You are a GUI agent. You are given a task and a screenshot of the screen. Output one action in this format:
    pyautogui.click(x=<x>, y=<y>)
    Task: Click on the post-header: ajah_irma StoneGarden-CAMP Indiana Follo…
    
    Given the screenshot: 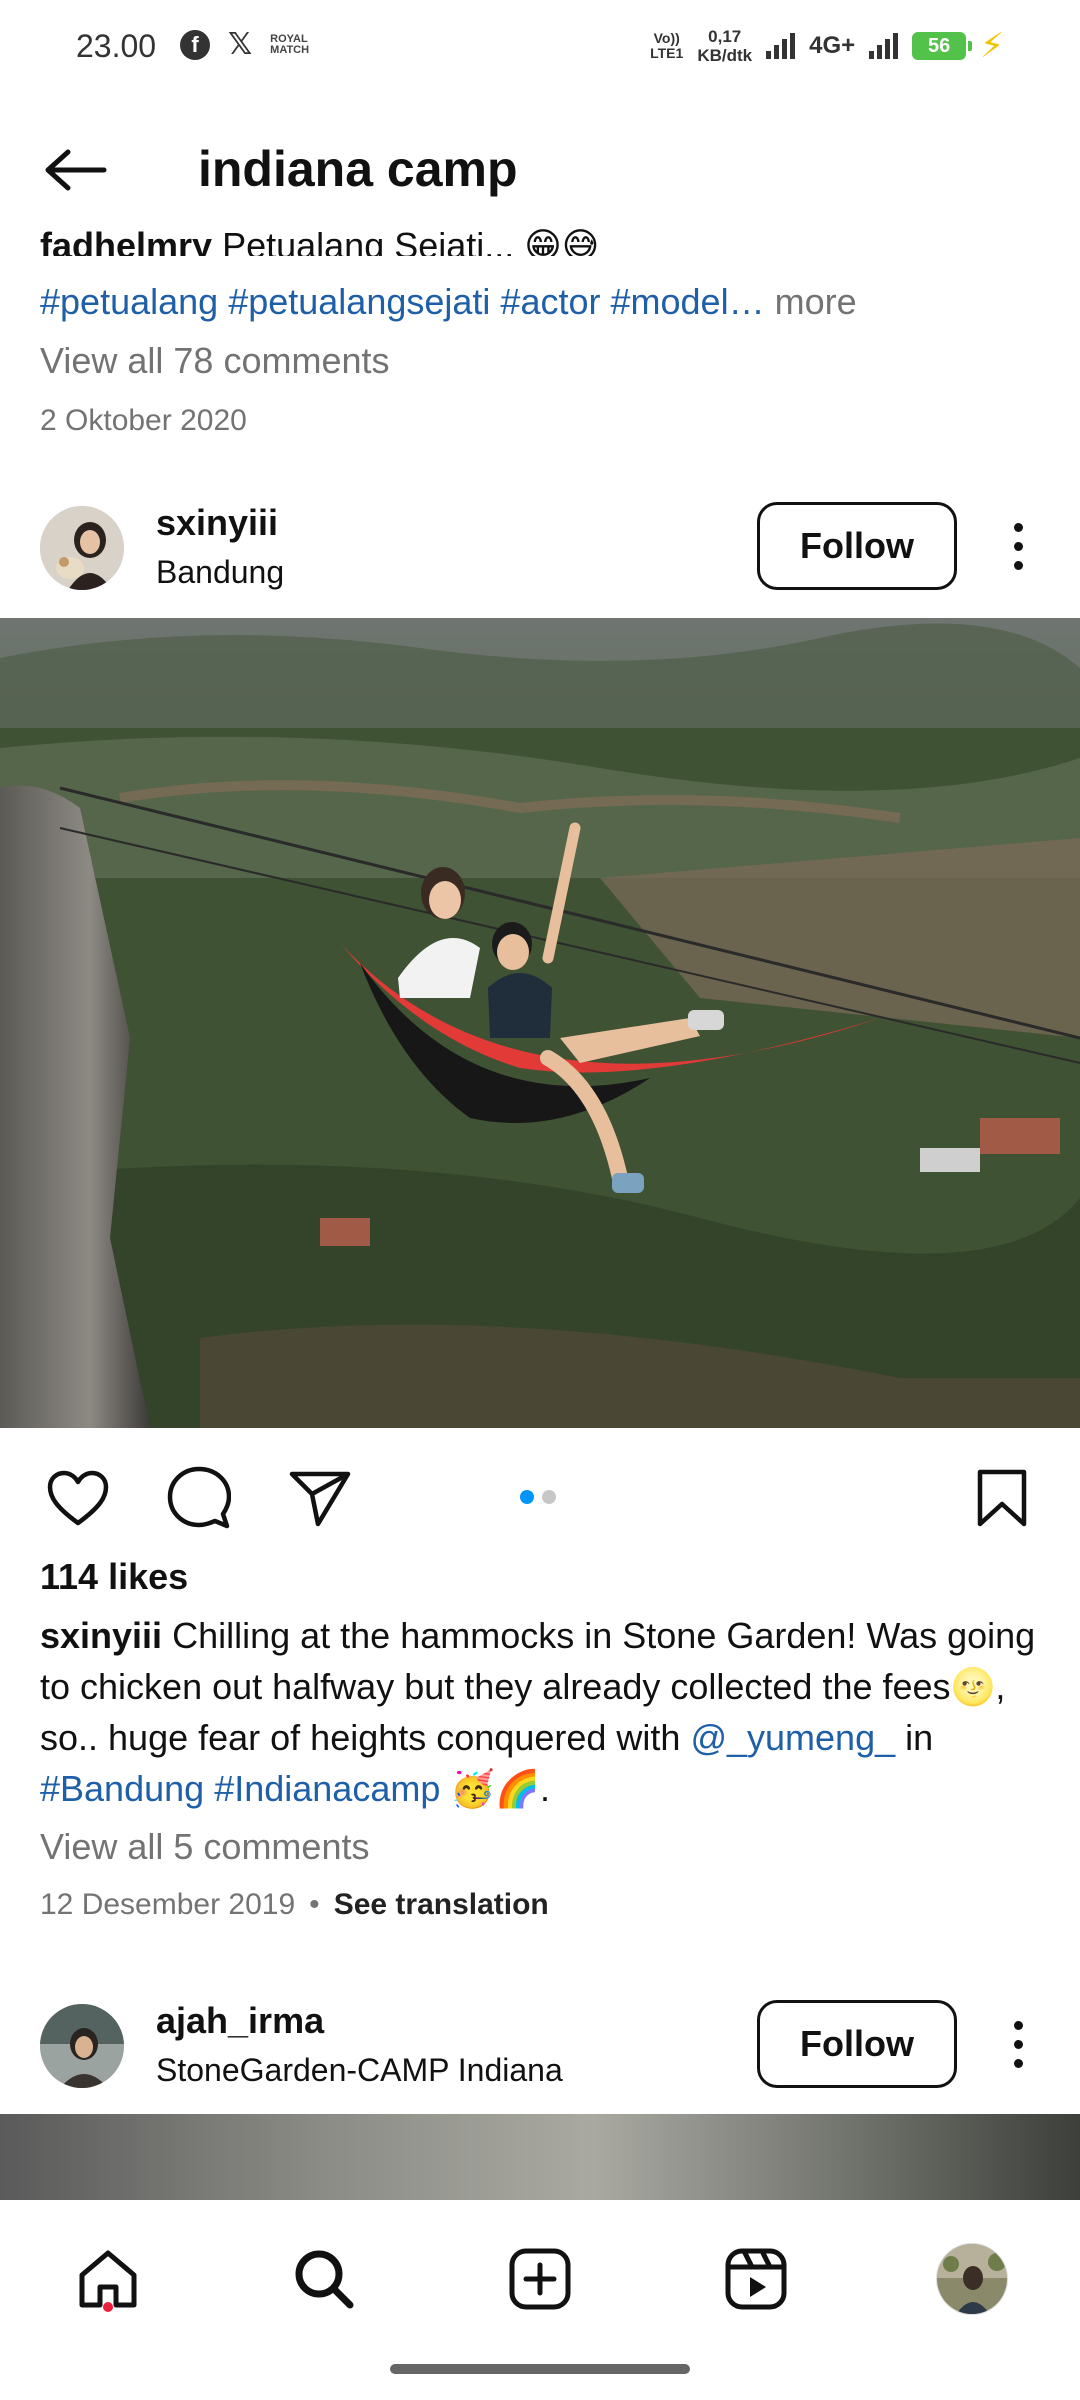 What is the action you would take?
    pyautogui.click(x=540, y=2046)
    